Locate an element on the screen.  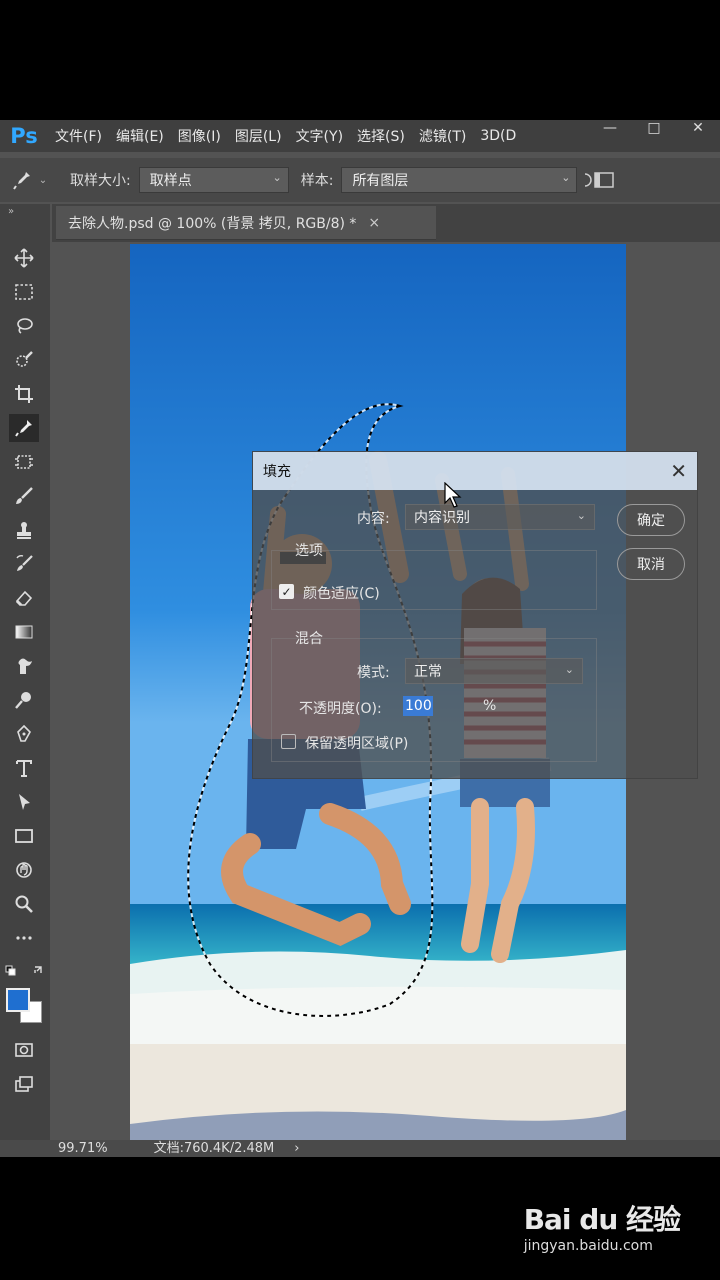
color-adapt-label: 颜色适应(C) is located at coordinates (341, 594).